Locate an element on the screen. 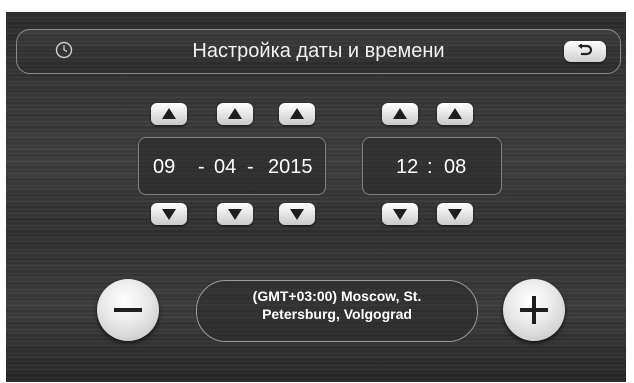 This screenshot has height=383, width=634. timezone-line-2: Petersburg, Volgograd is located at coordinates (337, 314).